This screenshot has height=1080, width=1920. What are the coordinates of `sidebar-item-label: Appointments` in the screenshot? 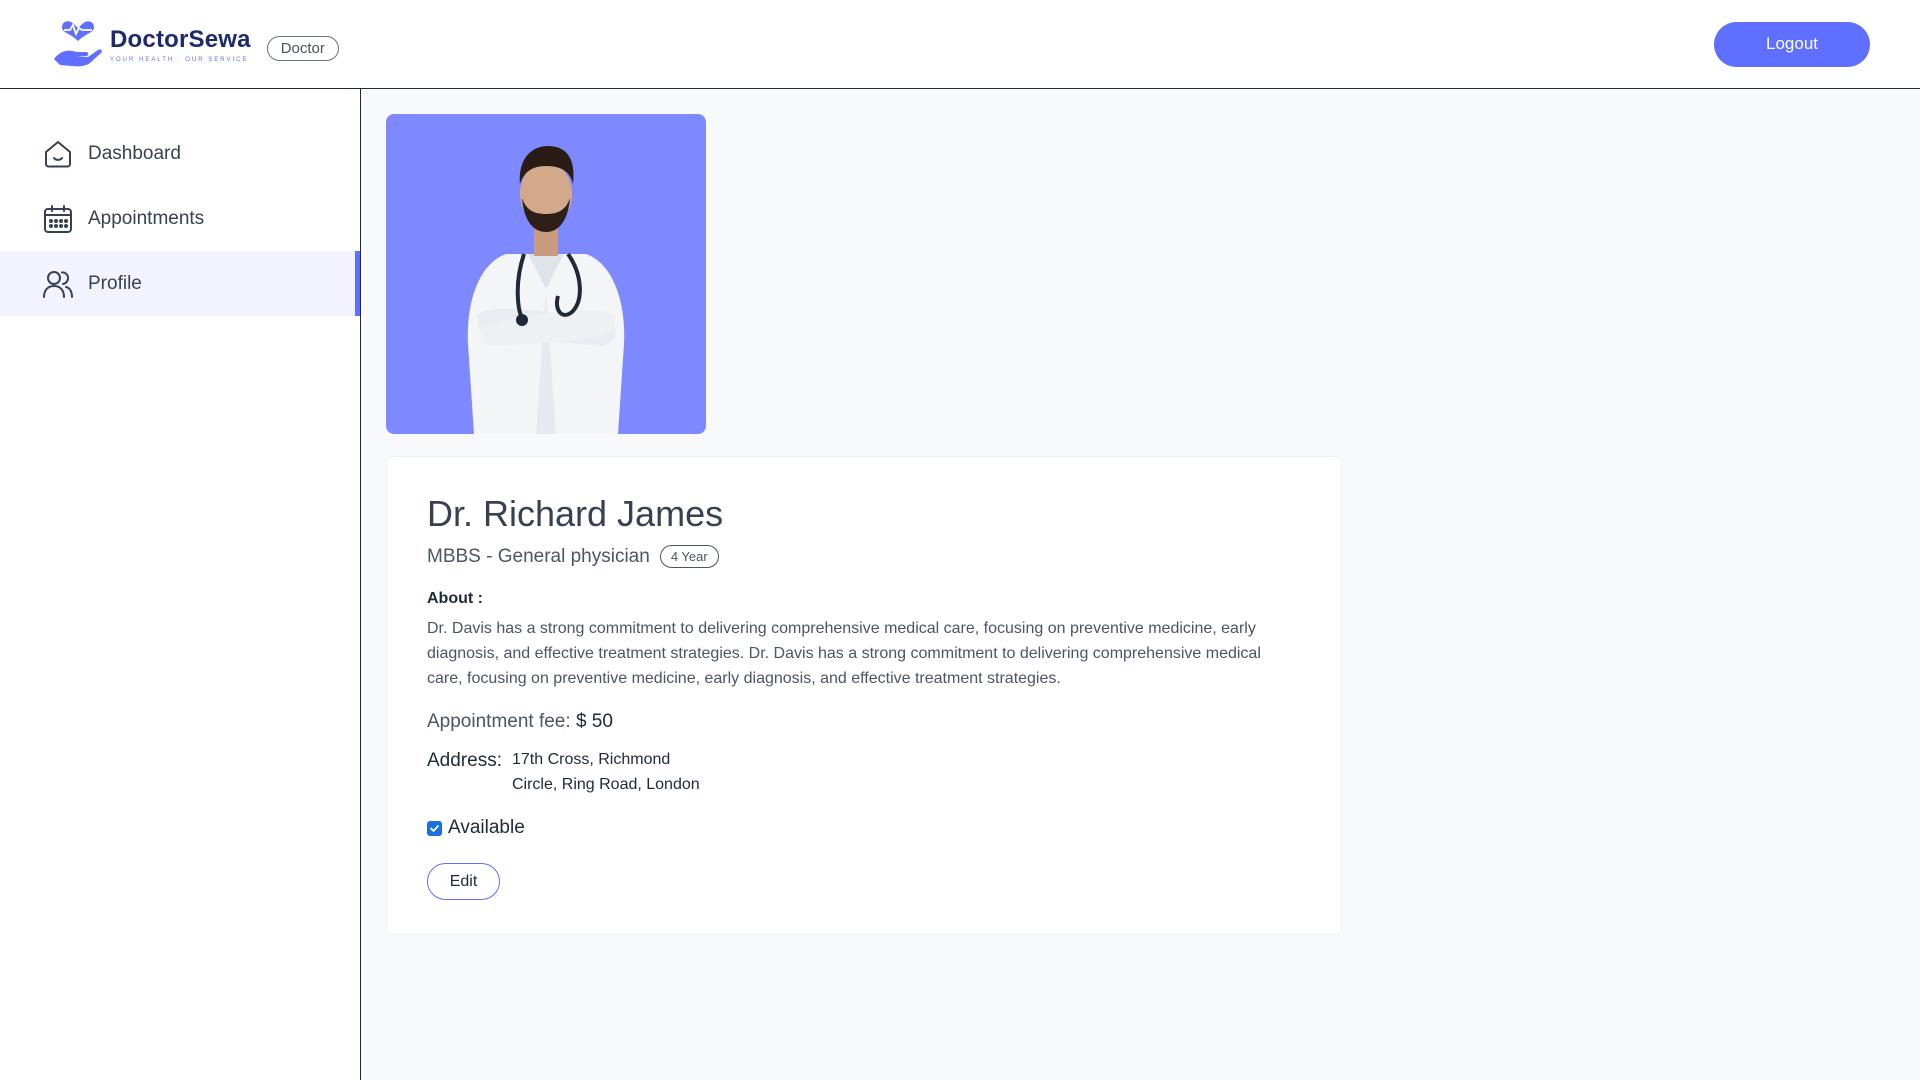 It's located at (146, 218).